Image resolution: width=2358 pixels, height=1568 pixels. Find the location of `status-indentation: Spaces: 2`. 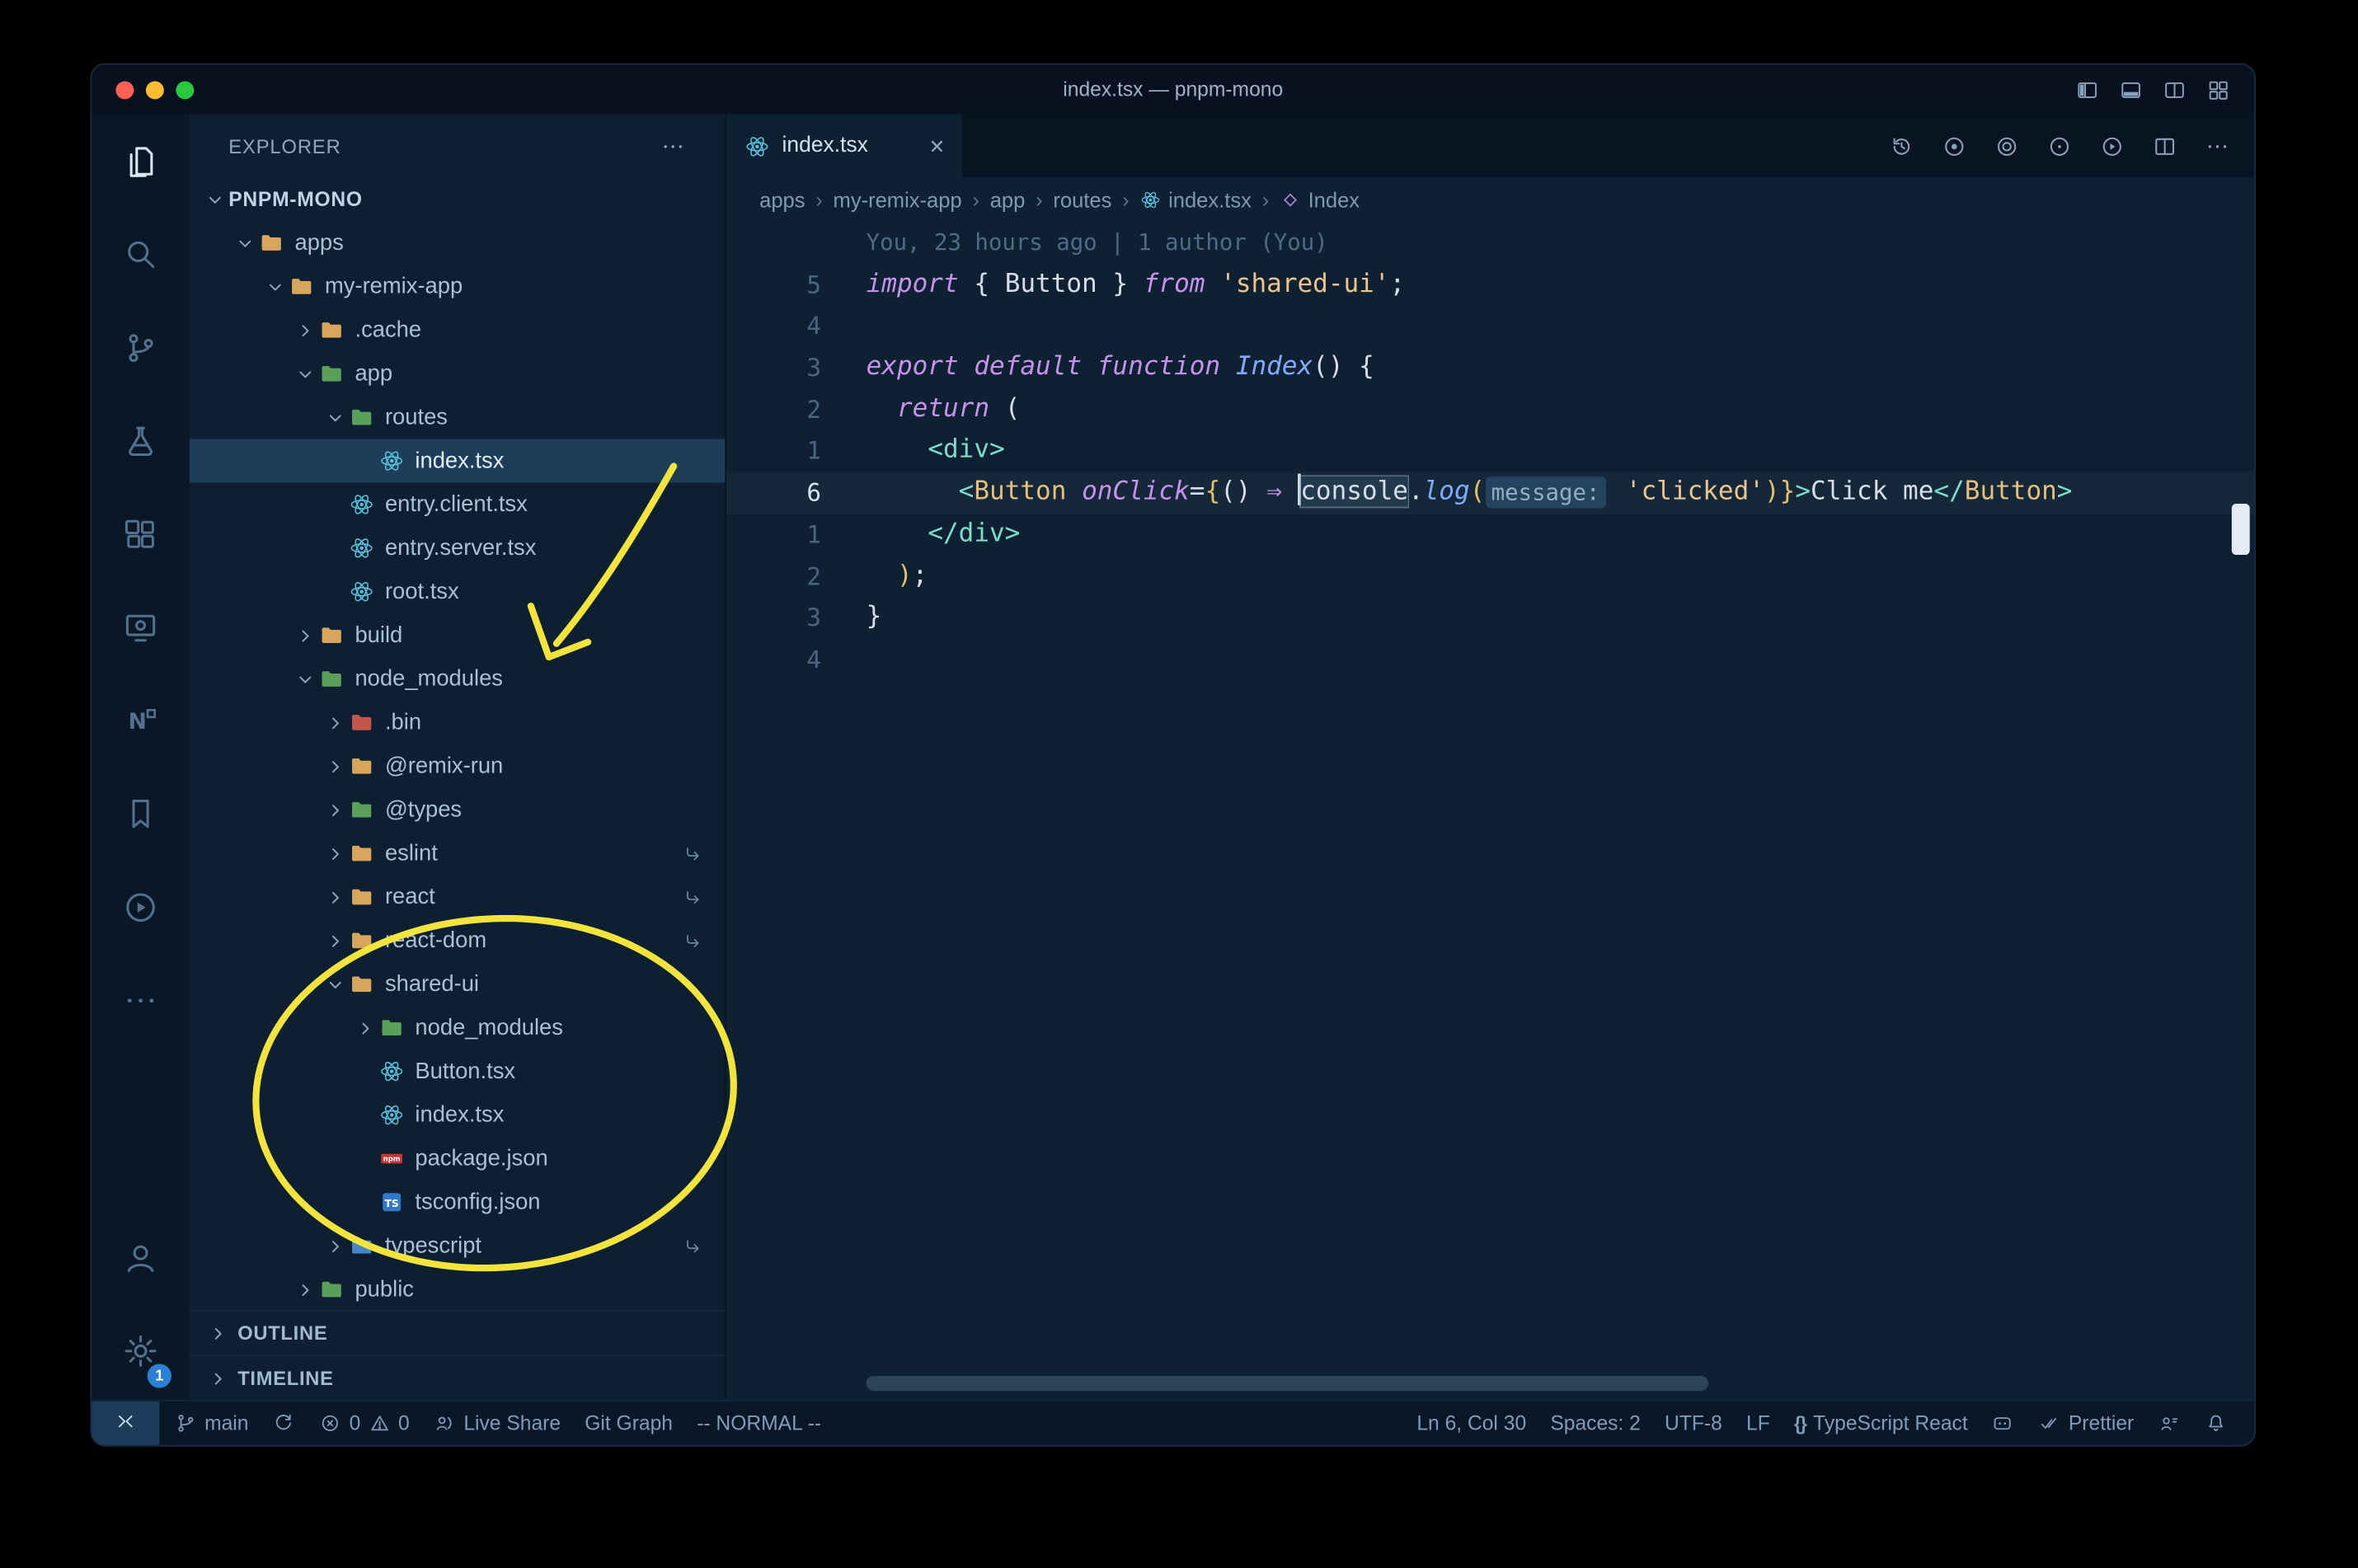

status-indentation: Spaces: 2 is located at coordinates (1596, 1423).